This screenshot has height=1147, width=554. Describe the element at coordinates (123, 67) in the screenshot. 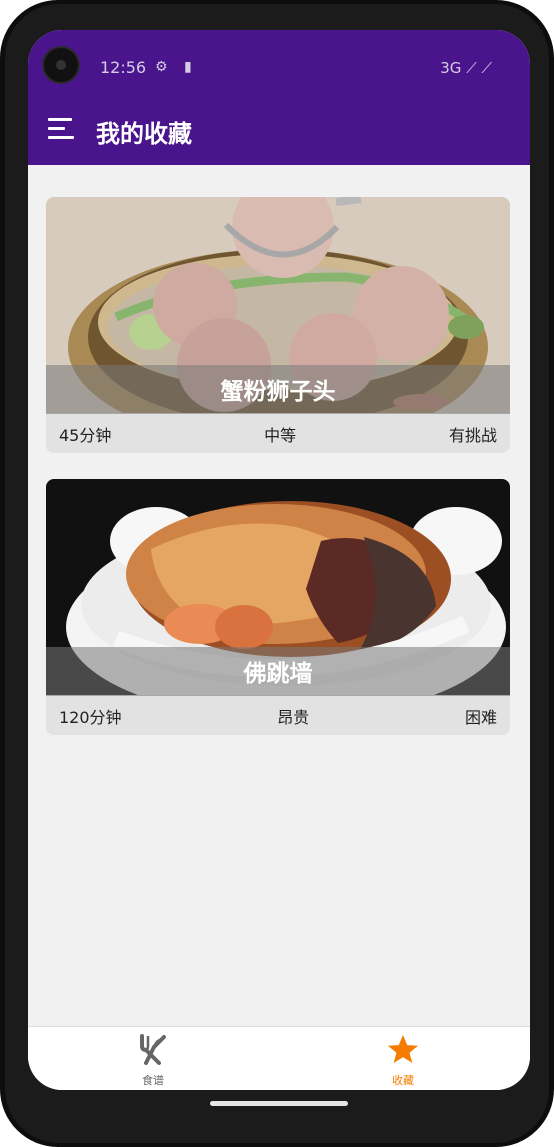

I see `status-time: 12:56` at that location.